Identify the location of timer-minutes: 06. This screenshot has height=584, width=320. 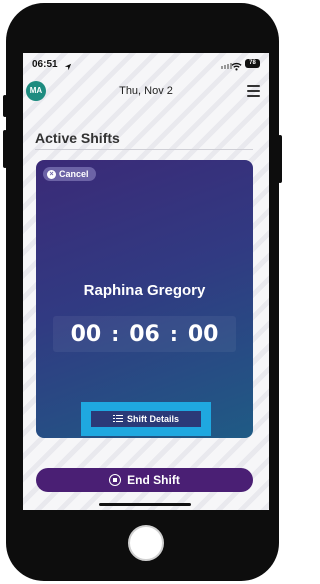
(144, 334).